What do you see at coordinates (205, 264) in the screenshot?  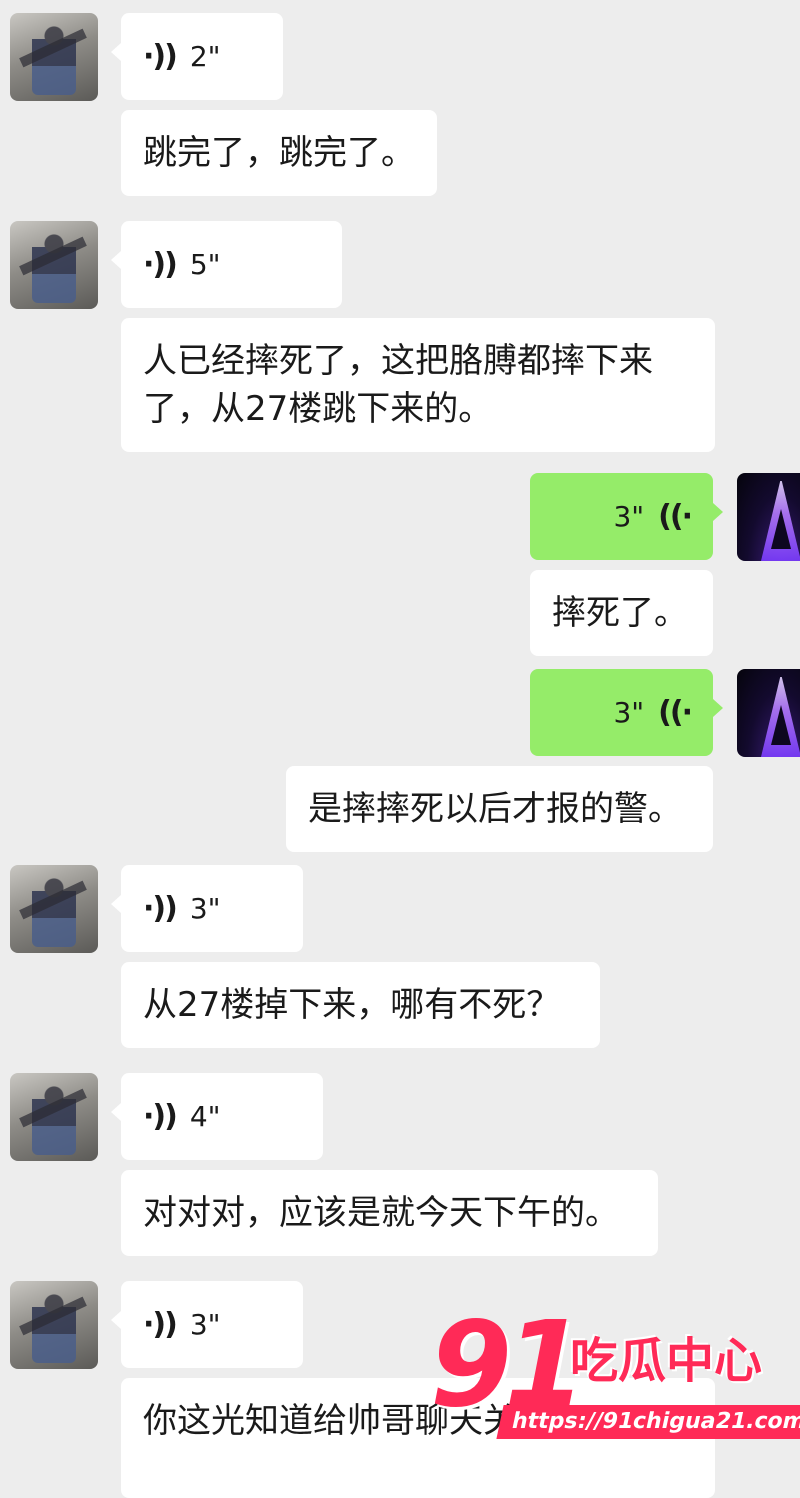 I see `voice-duration: 5"` at bounding box center [205, 264].